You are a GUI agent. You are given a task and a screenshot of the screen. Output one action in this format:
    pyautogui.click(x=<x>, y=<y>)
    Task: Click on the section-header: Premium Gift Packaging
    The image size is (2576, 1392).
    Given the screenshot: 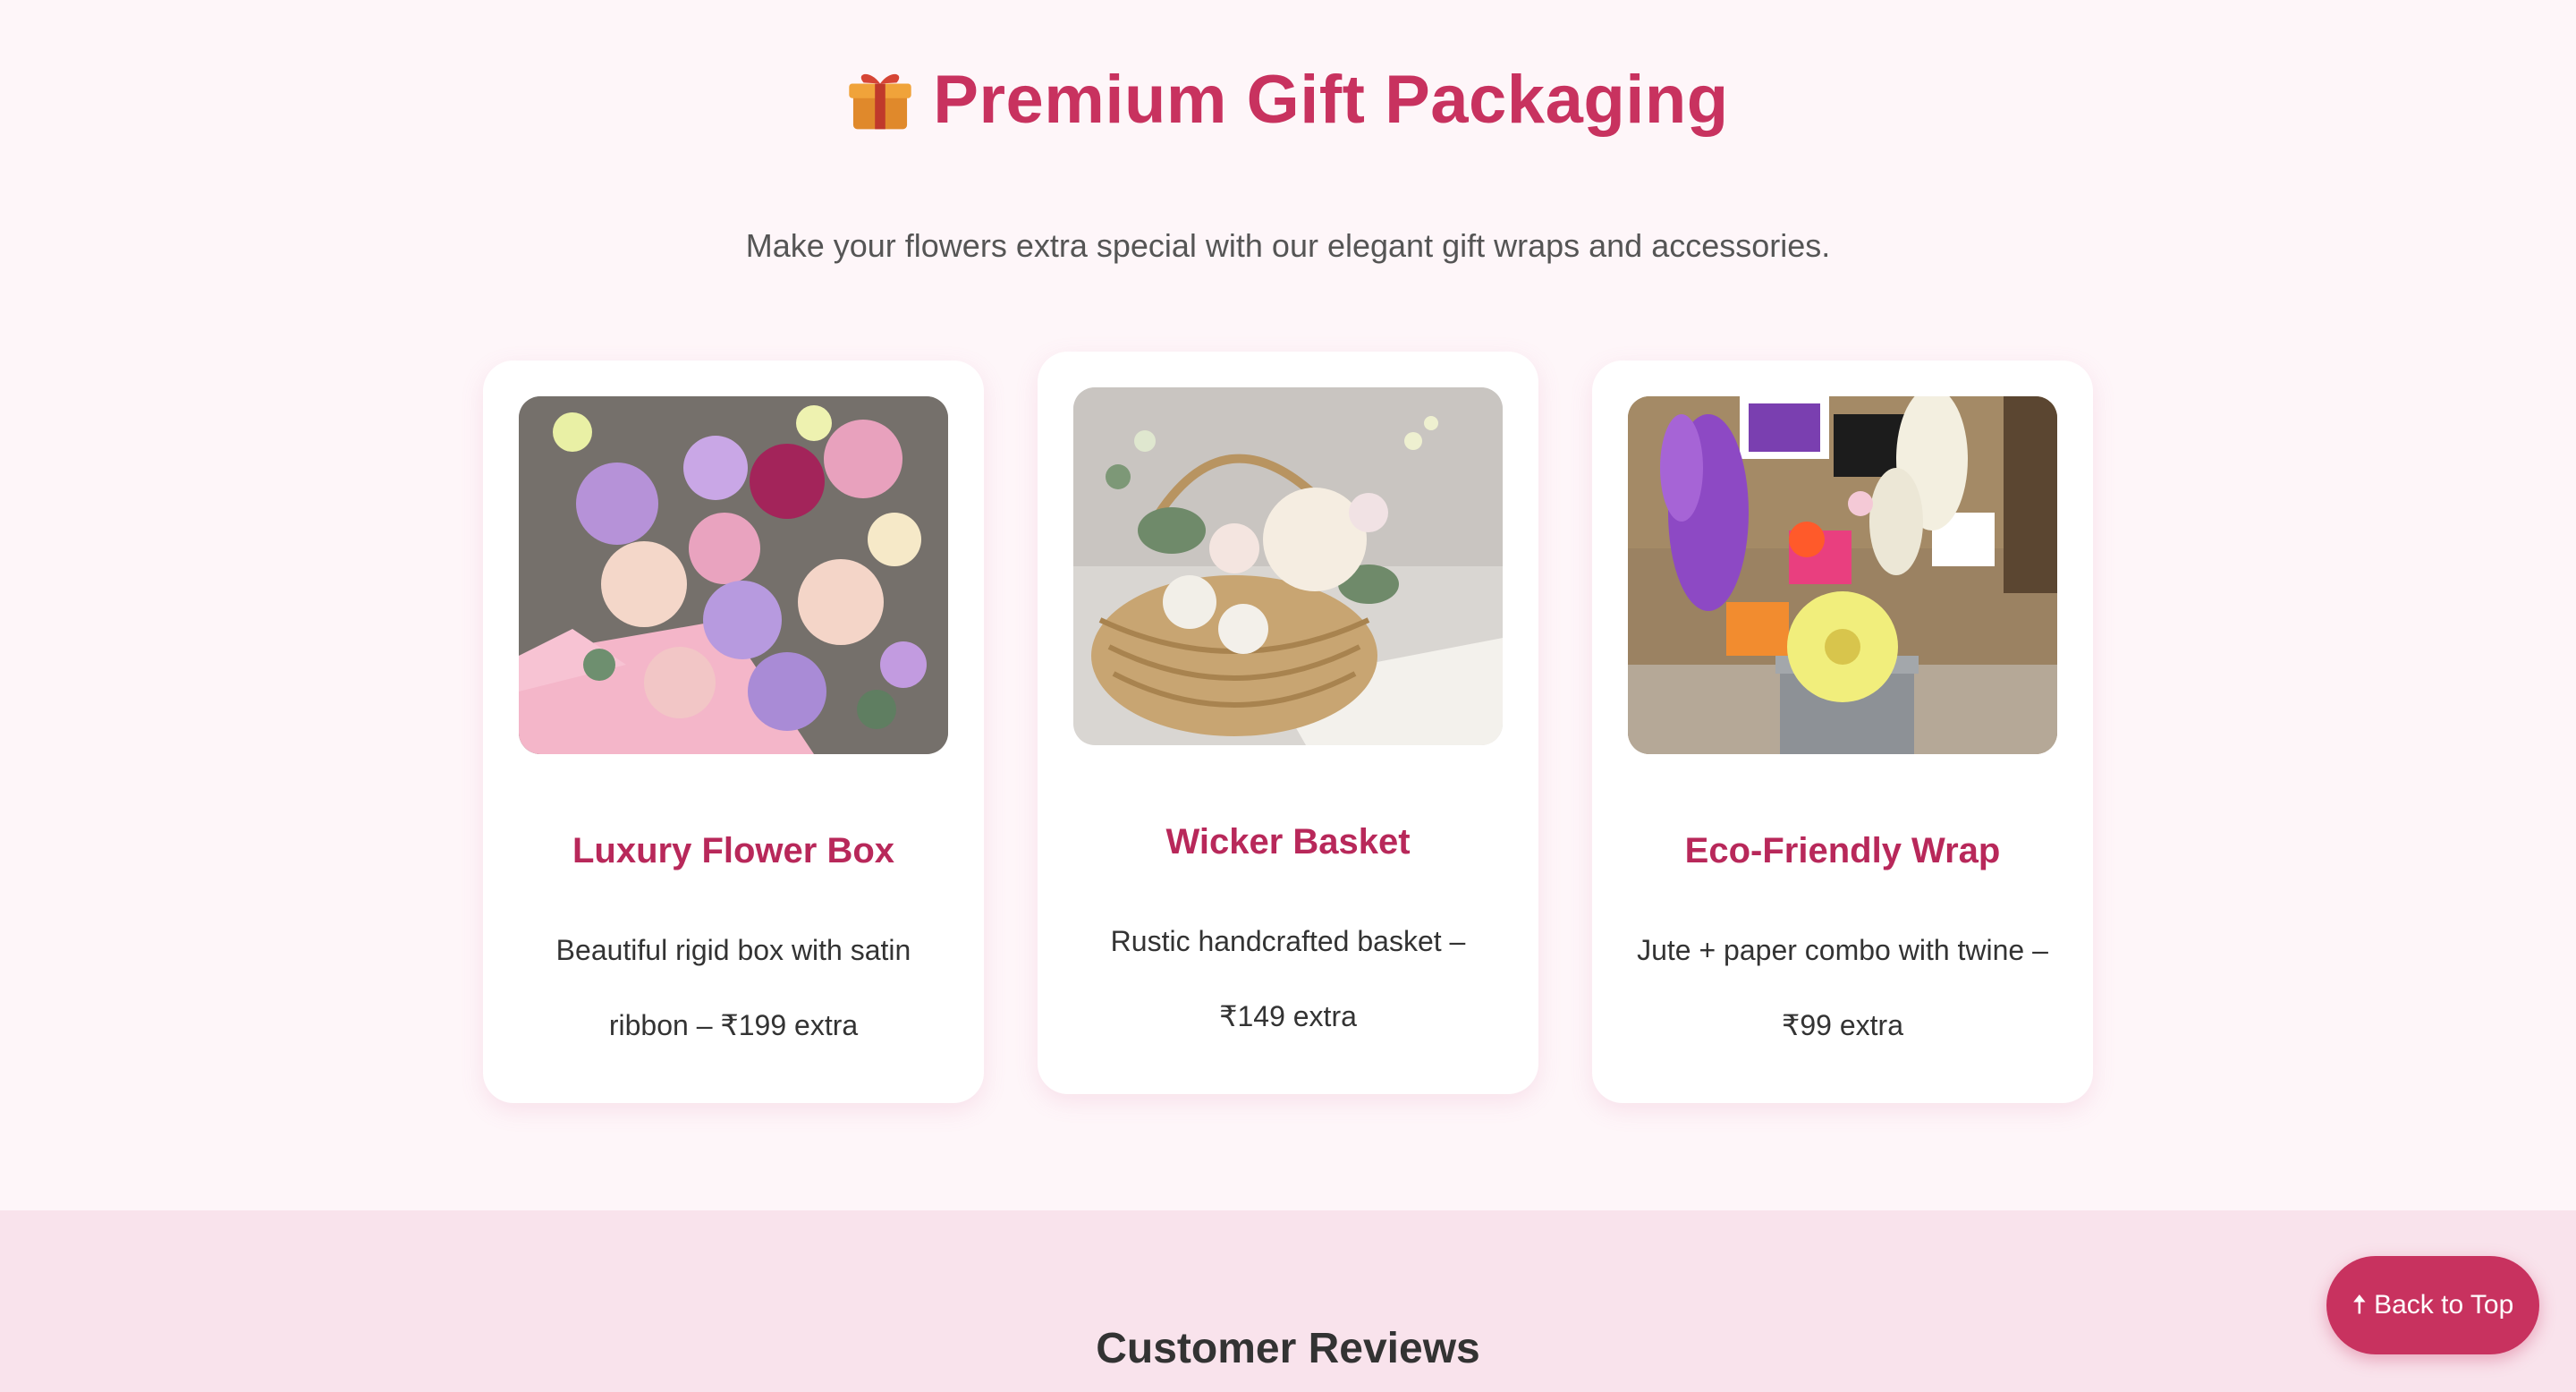 What is the action you would take?
    pyautogui.click(x=1288, y=100)
    